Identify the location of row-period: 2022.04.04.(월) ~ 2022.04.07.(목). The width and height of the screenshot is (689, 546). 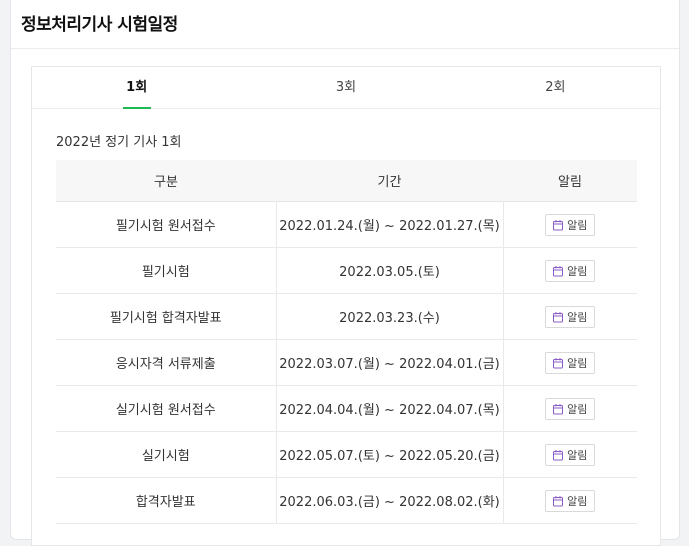
(389, 408).